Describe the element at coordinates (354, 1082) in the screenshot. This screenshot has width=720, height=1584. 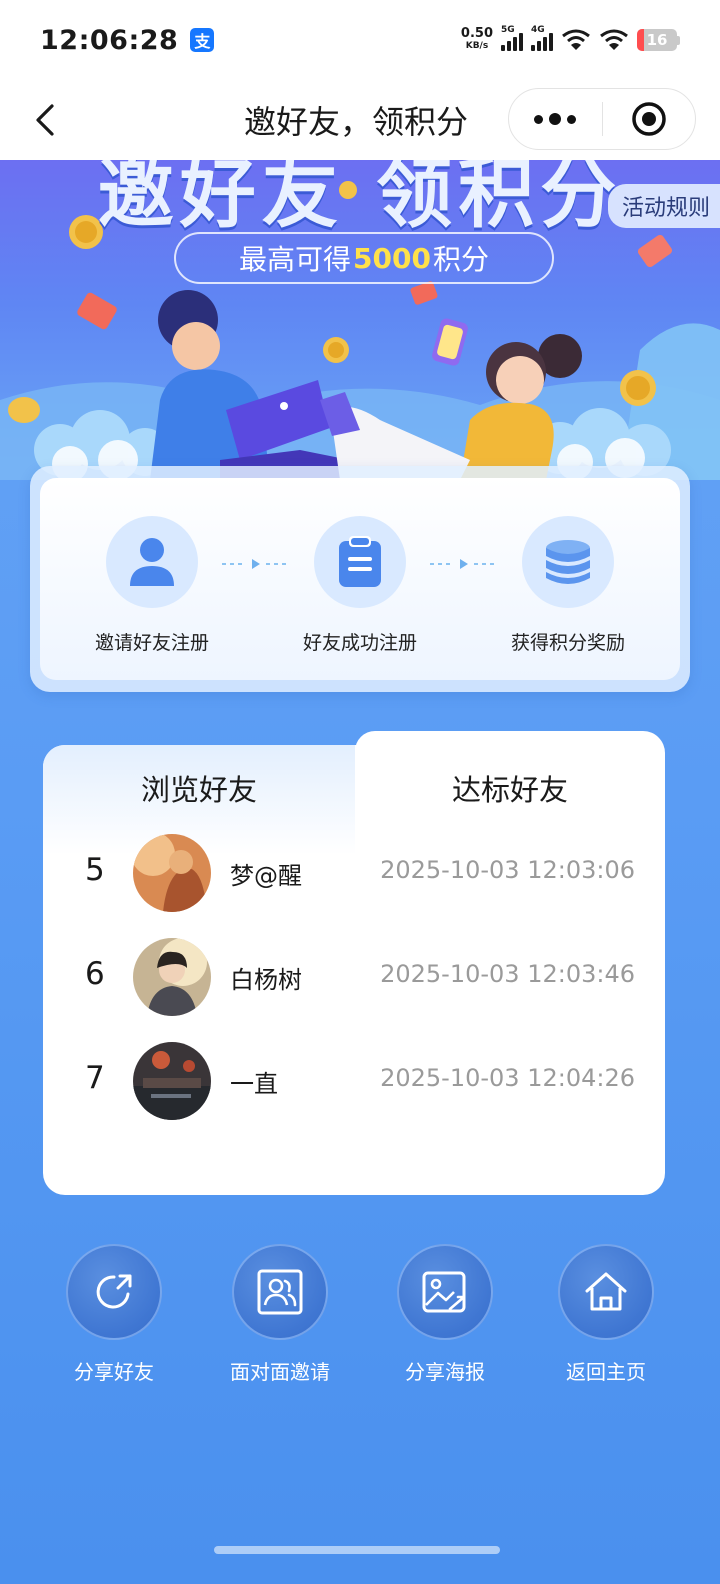
I see `friend-row: 7 一直 2025-10-03 12:04:26` at that location.